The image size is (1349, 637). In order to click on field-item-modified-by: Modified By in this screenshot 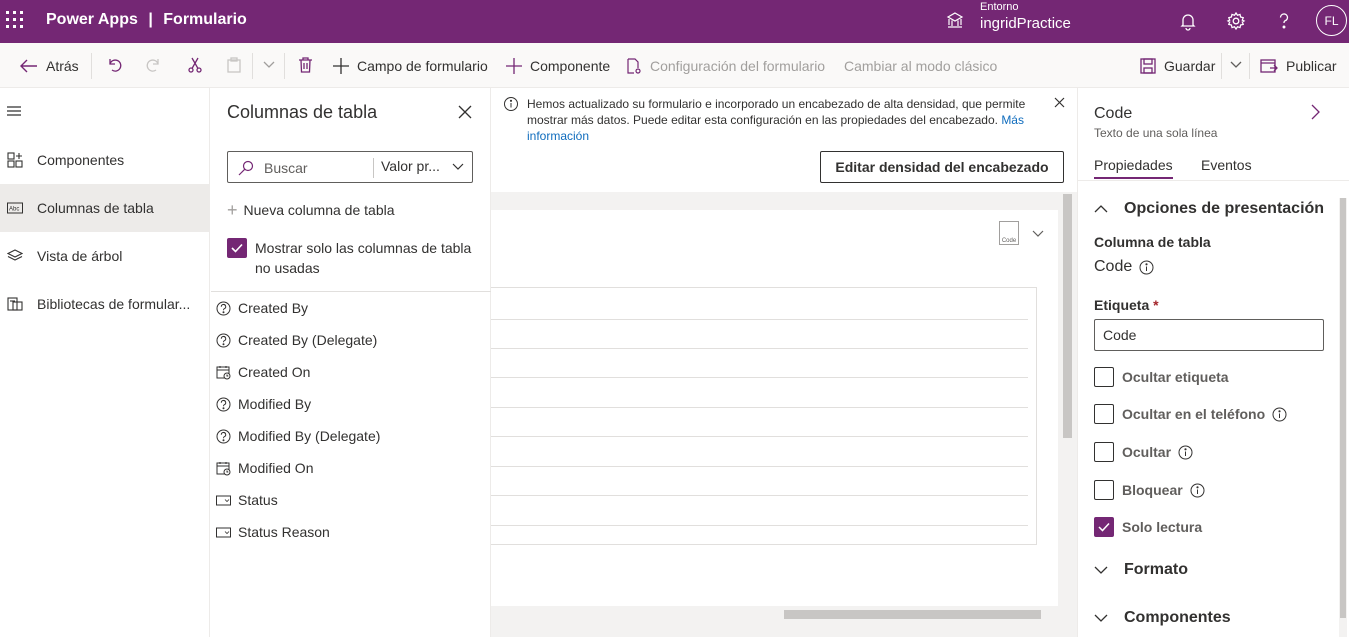, I will do `click(263, 404)`.